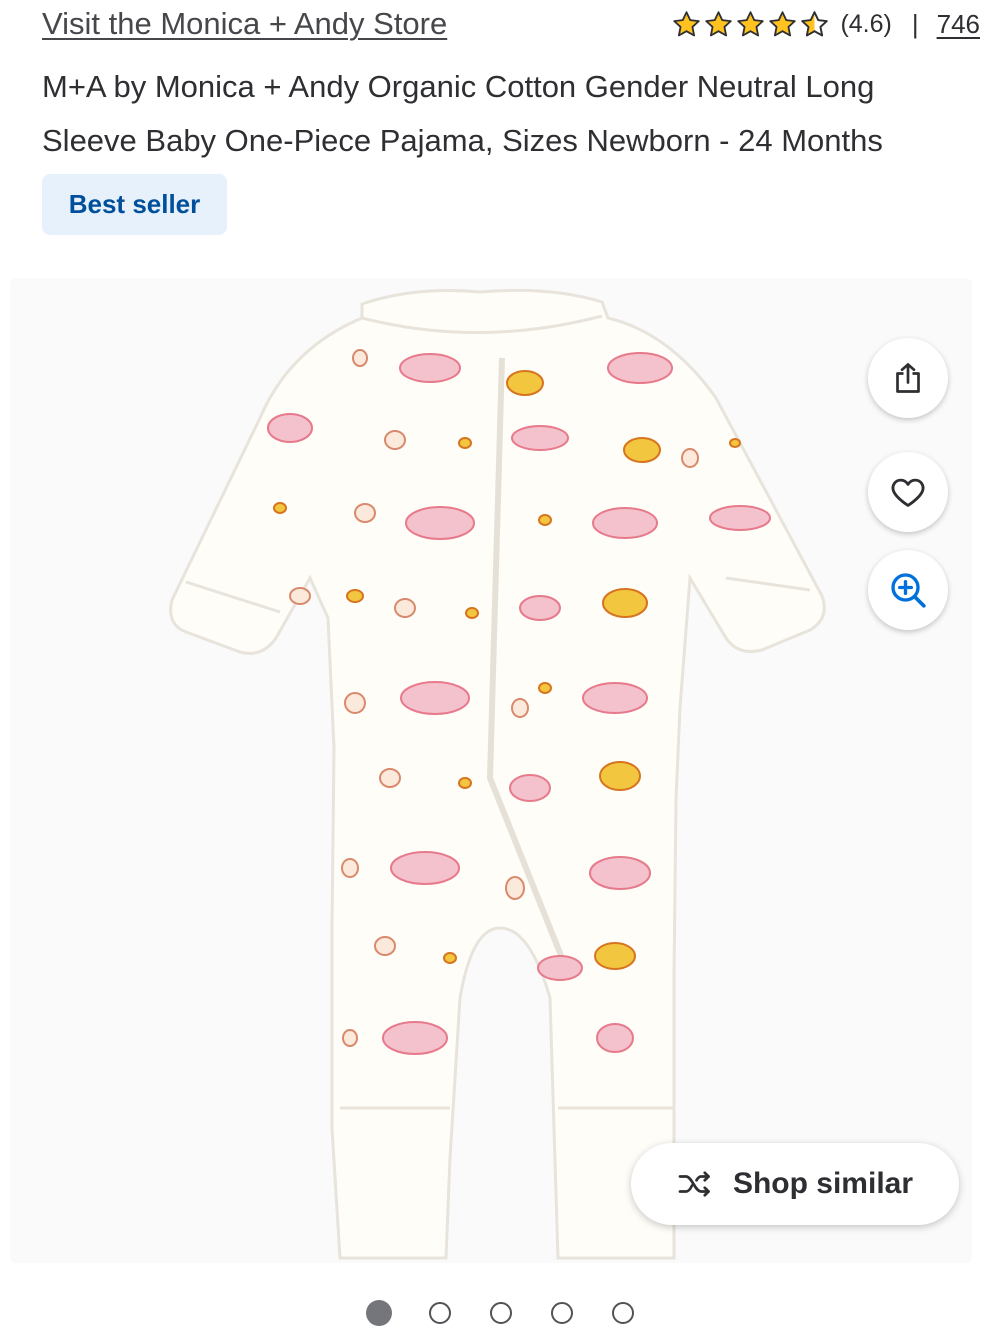  I want to click on store-link: Visit the Monica + Andy Store, so click(244, 24).